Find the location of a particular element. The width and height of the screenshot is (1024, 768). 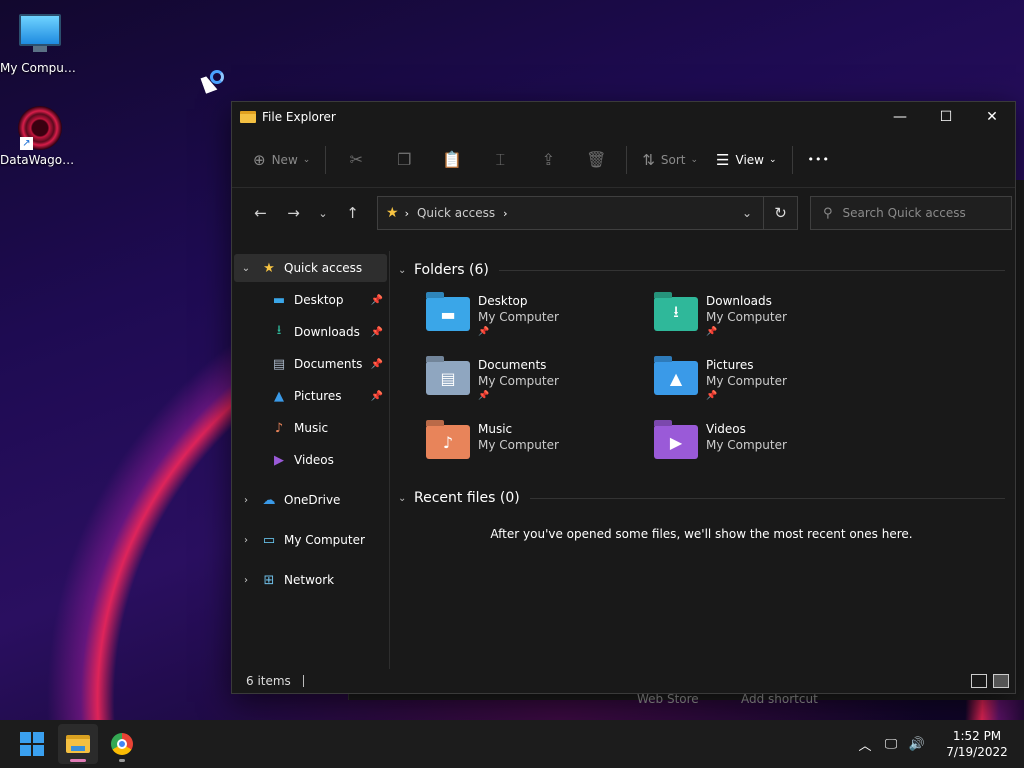

folder-name: Downloads is located at coordinates (739, 301).